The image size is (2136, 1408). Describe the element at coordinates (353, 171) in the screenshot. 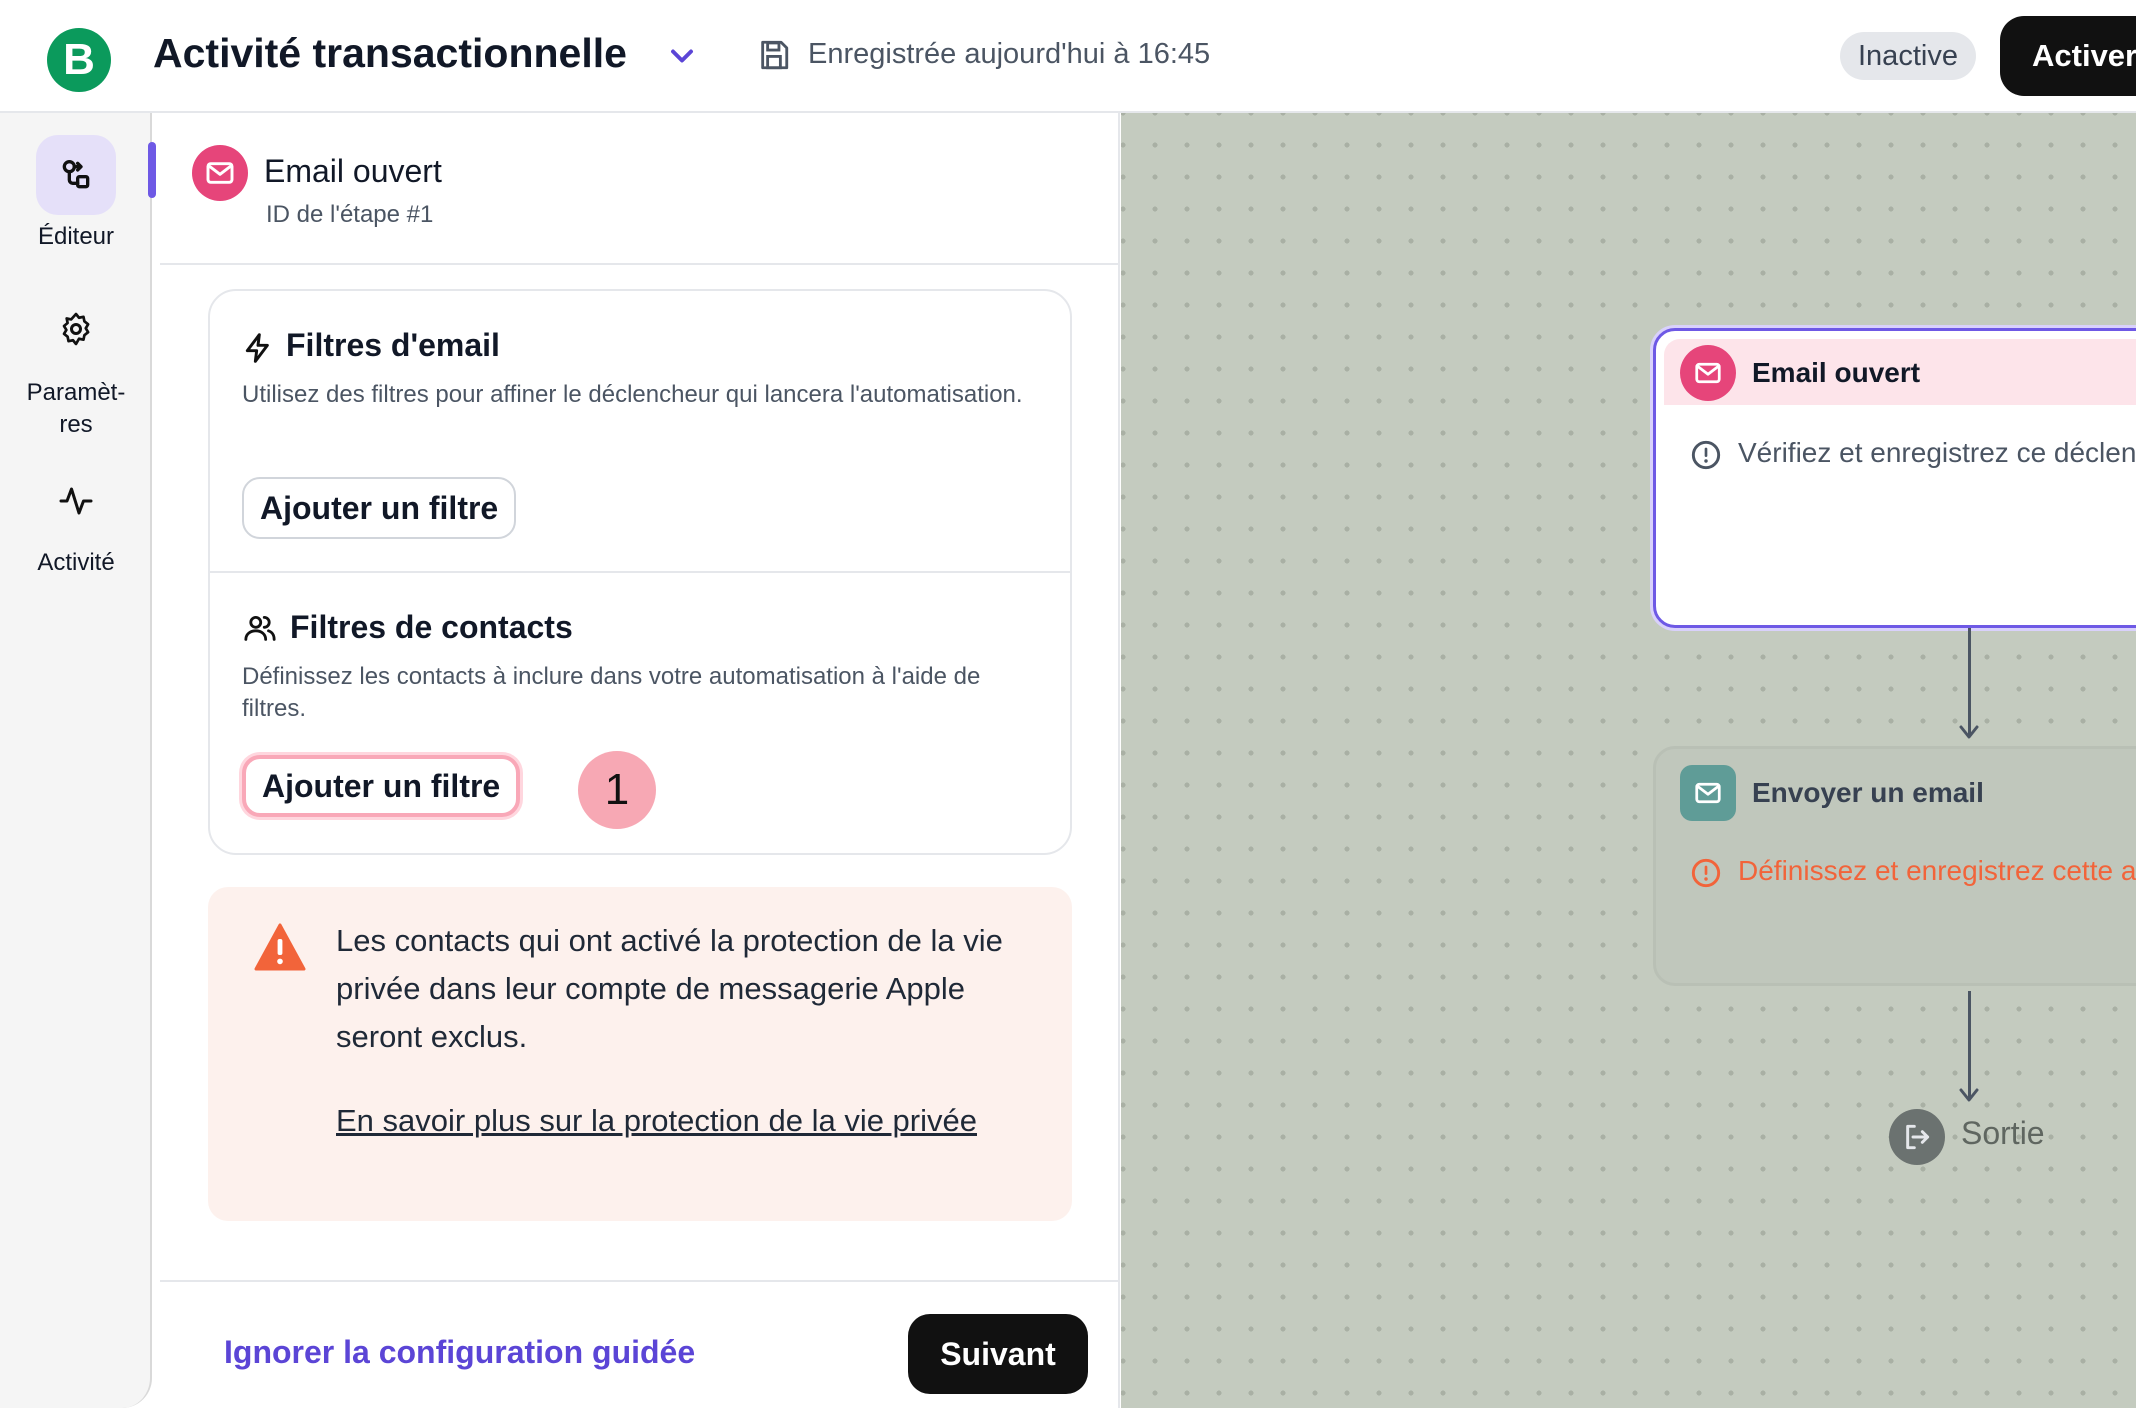

I see `step-title: Email ouvert` at that location.